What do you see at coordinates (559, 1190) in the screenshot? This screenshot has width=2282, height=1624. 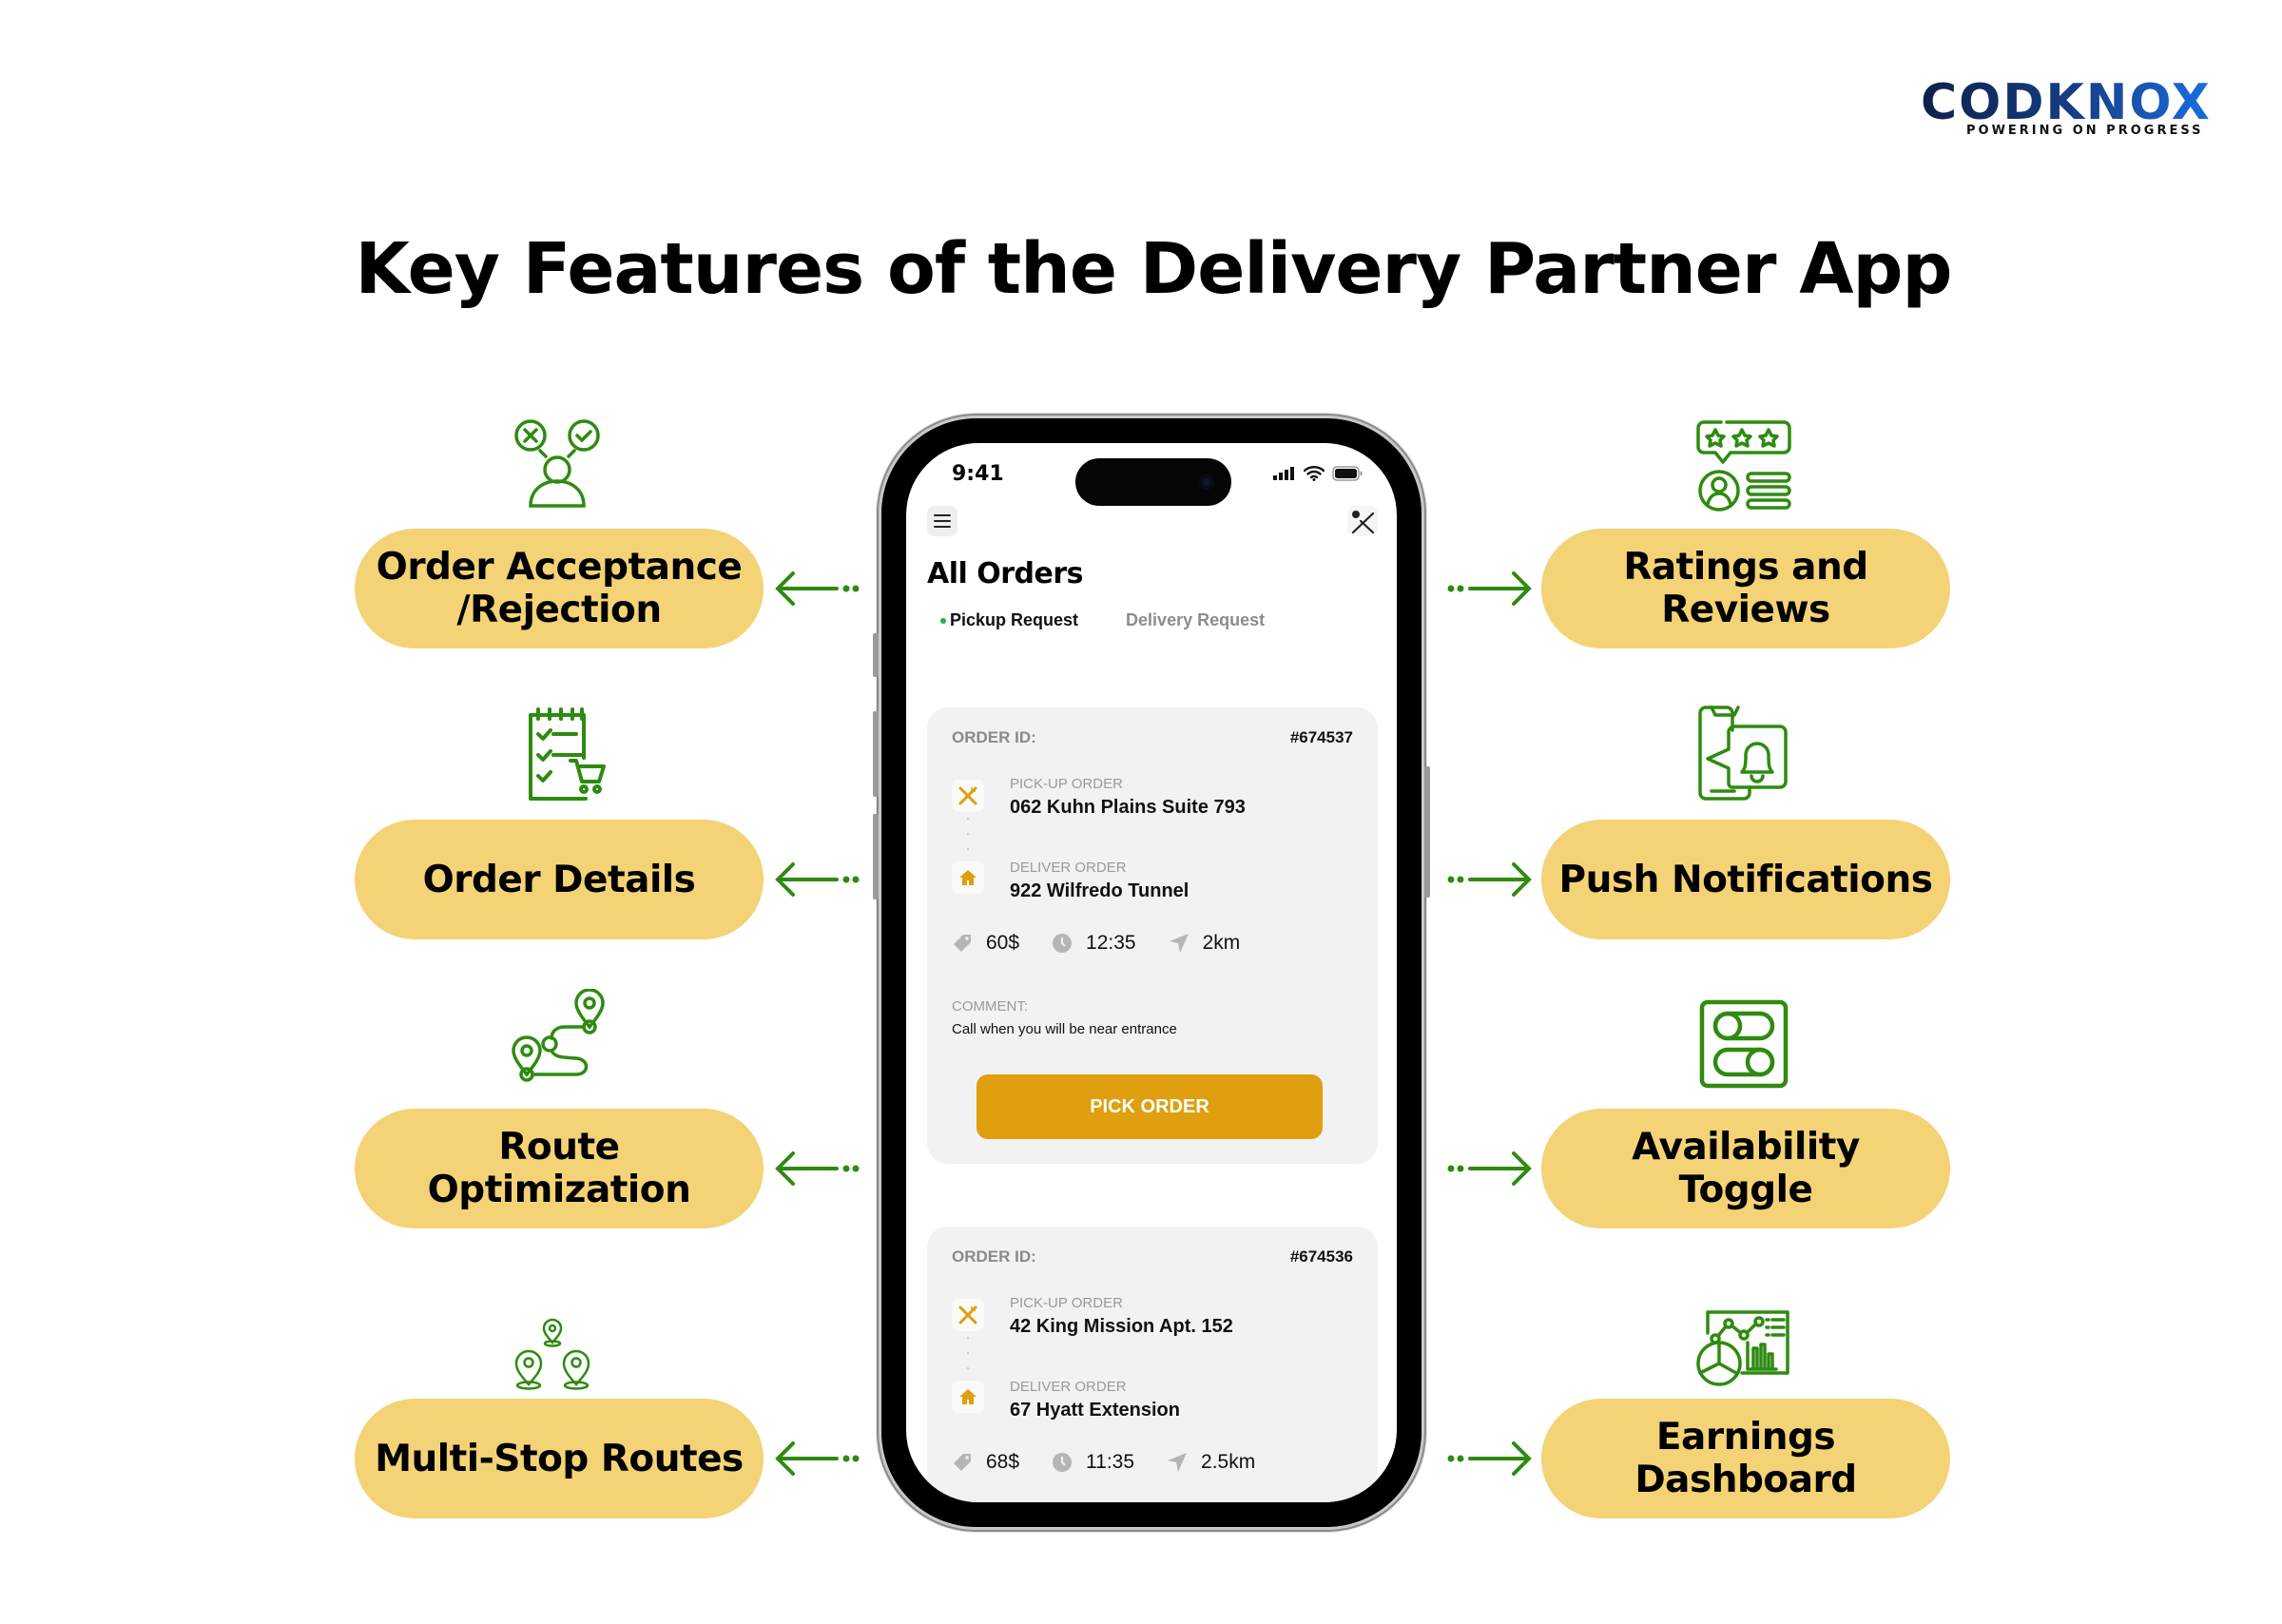 I see `feature-label-line: Optimization` at bounding box center [559, 1190].